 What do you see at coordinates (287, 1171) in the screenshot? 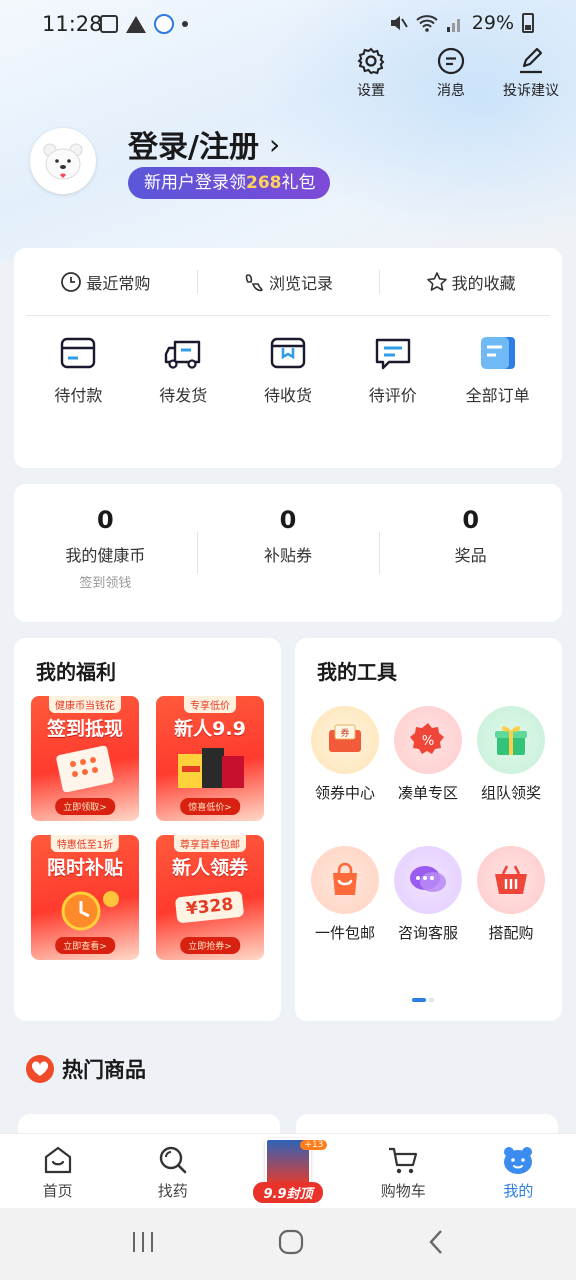
I see `tab-promo-99: +13 9.9封顶` at bounding box center [287, 1171].